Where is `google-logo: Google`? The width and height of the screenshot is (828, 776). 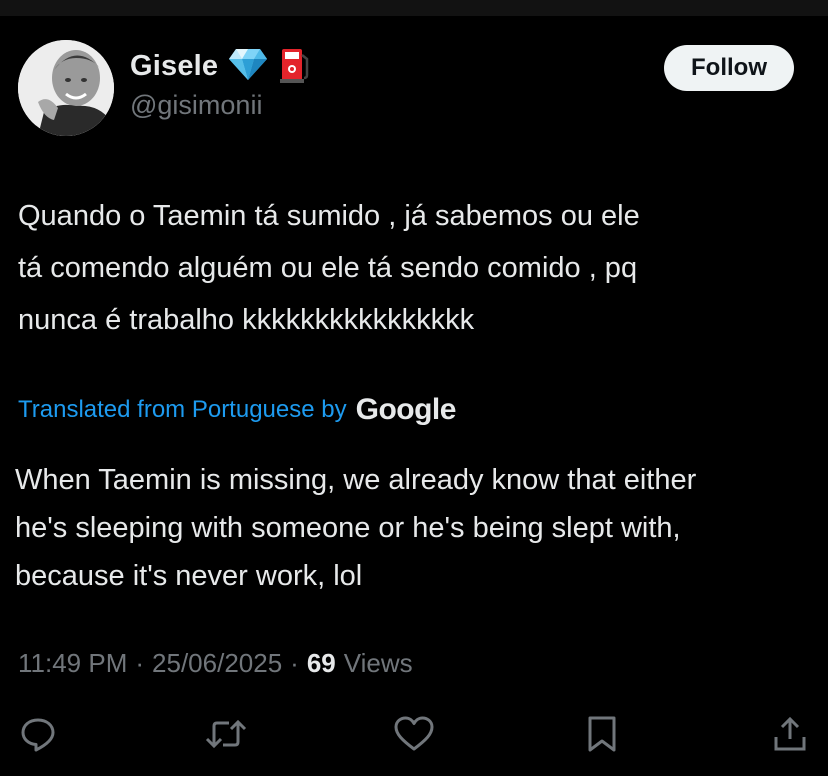 google-logo: Google is located at coordinates (406, 409).